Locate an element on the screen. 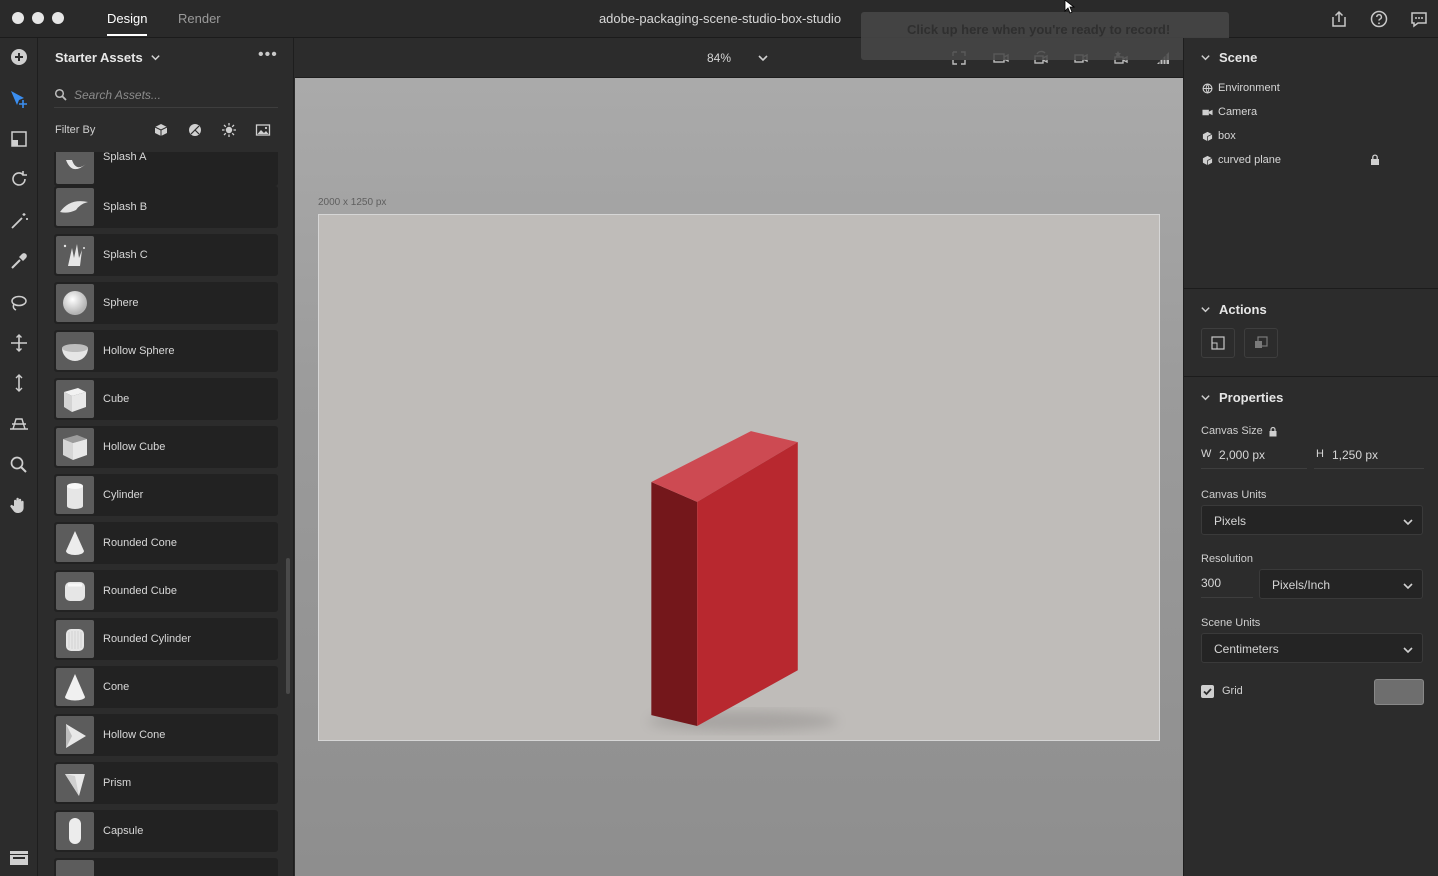 The image size is (1438, 876). asset-label: Cylinder is located at coordinates (123, 495).